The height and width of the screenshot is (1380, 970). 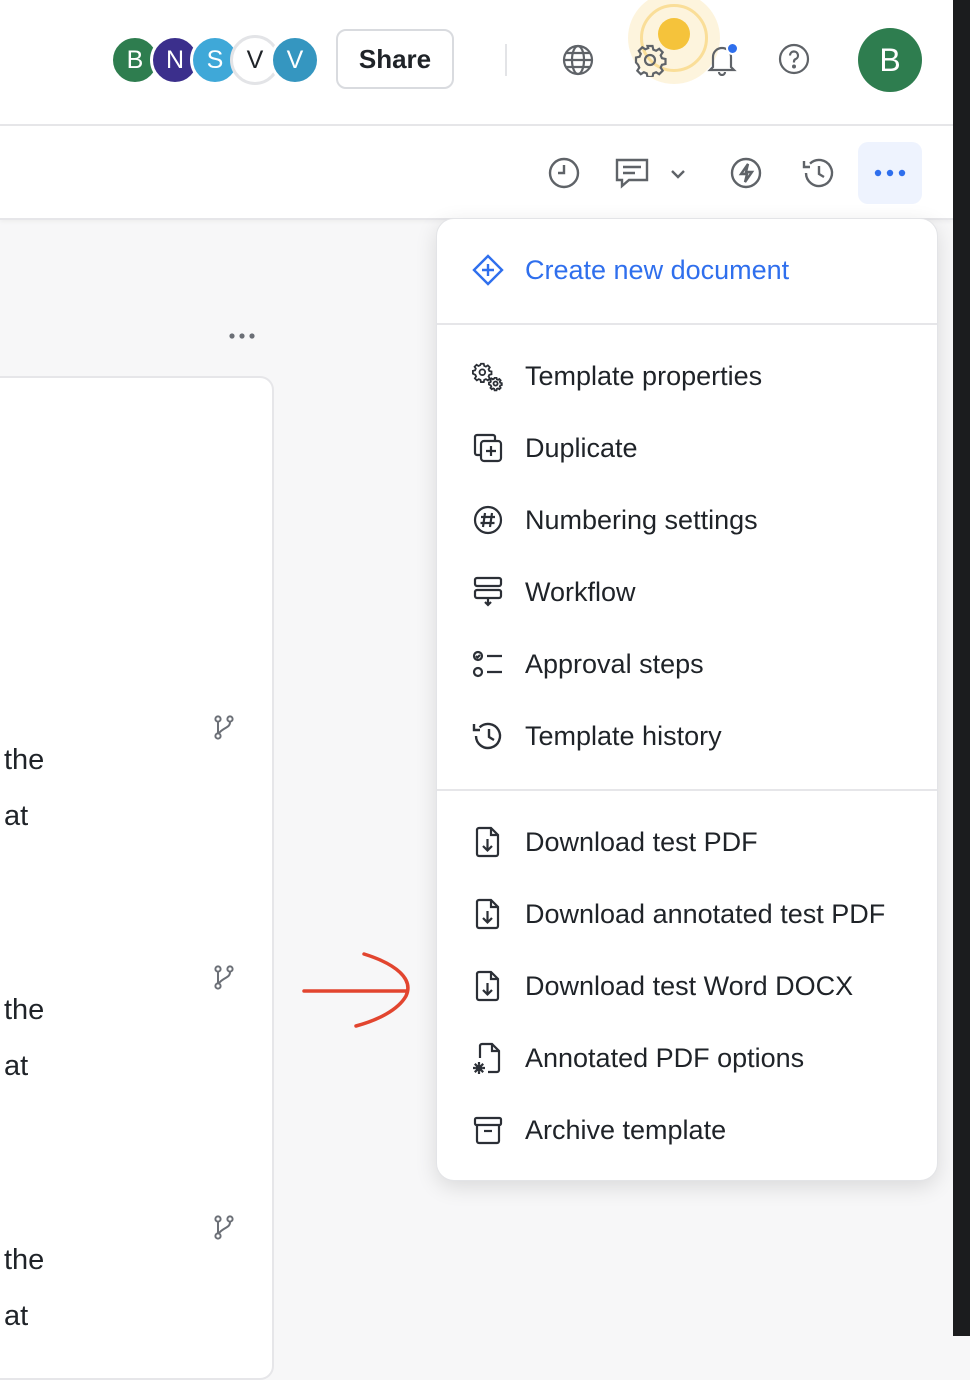 What do you see at coordinates (732, 48) in the screenshot?
I see `notification-dot` at bounding box center [732, 48].